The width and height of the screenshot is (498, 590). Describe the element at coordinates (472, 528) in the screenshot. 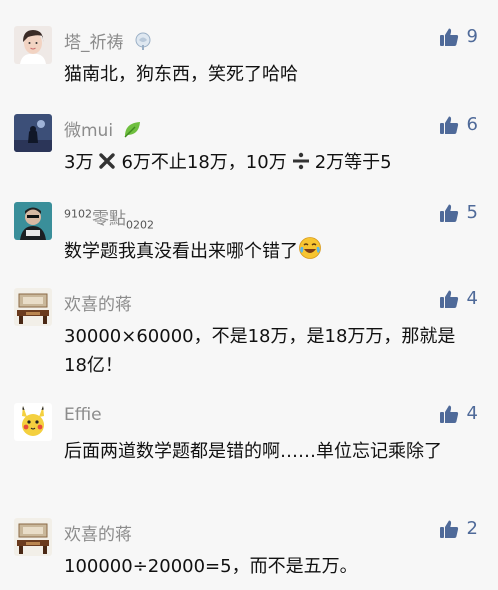

I see `like-count: 2` at that location.